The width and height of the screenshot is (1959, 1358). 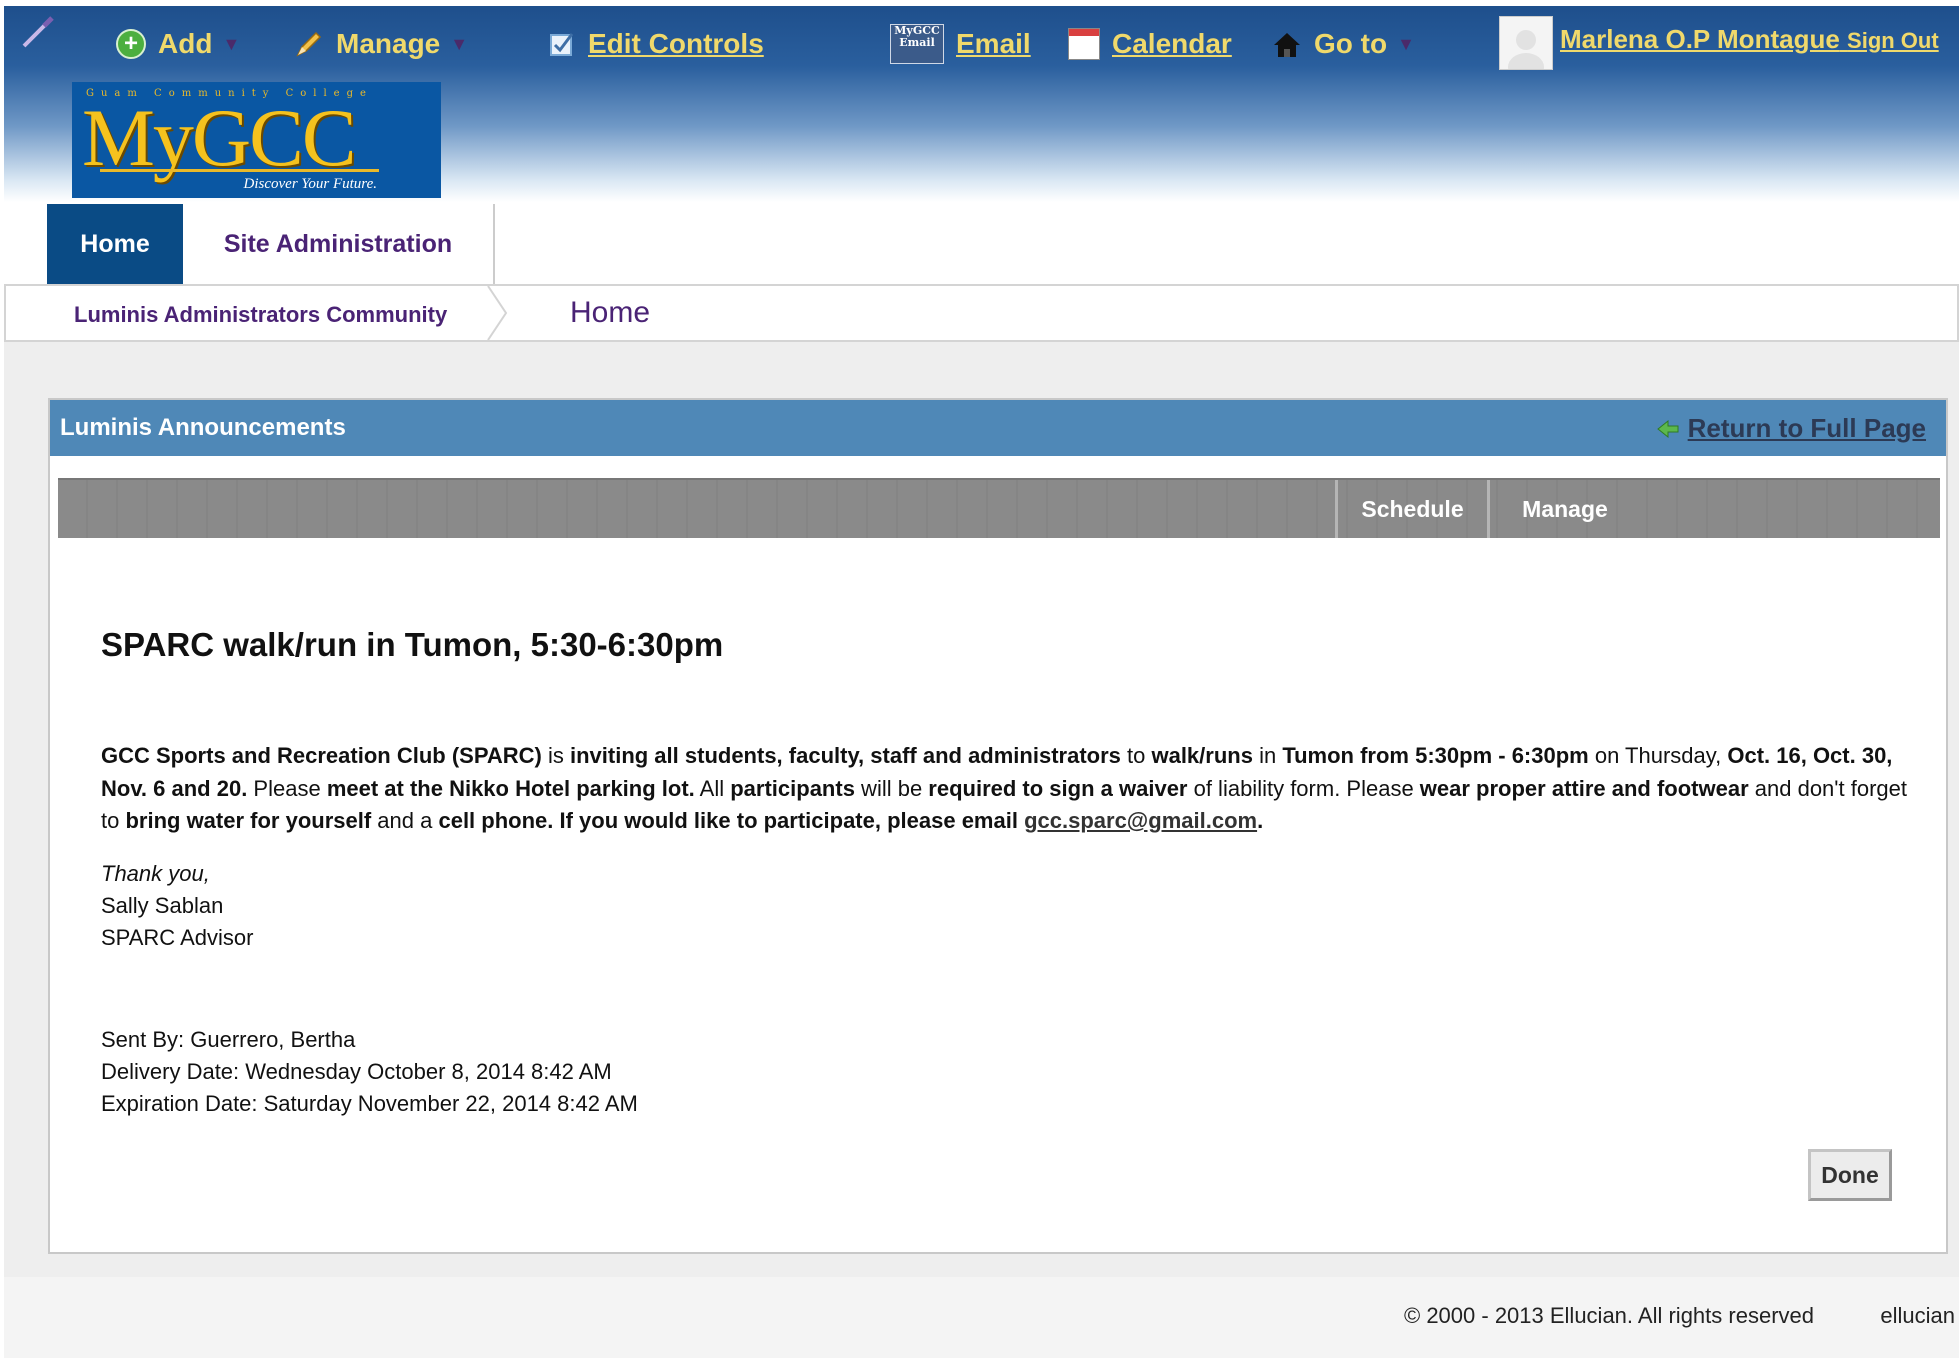 I want to click on brush-icon, so click(x=38, y=34).